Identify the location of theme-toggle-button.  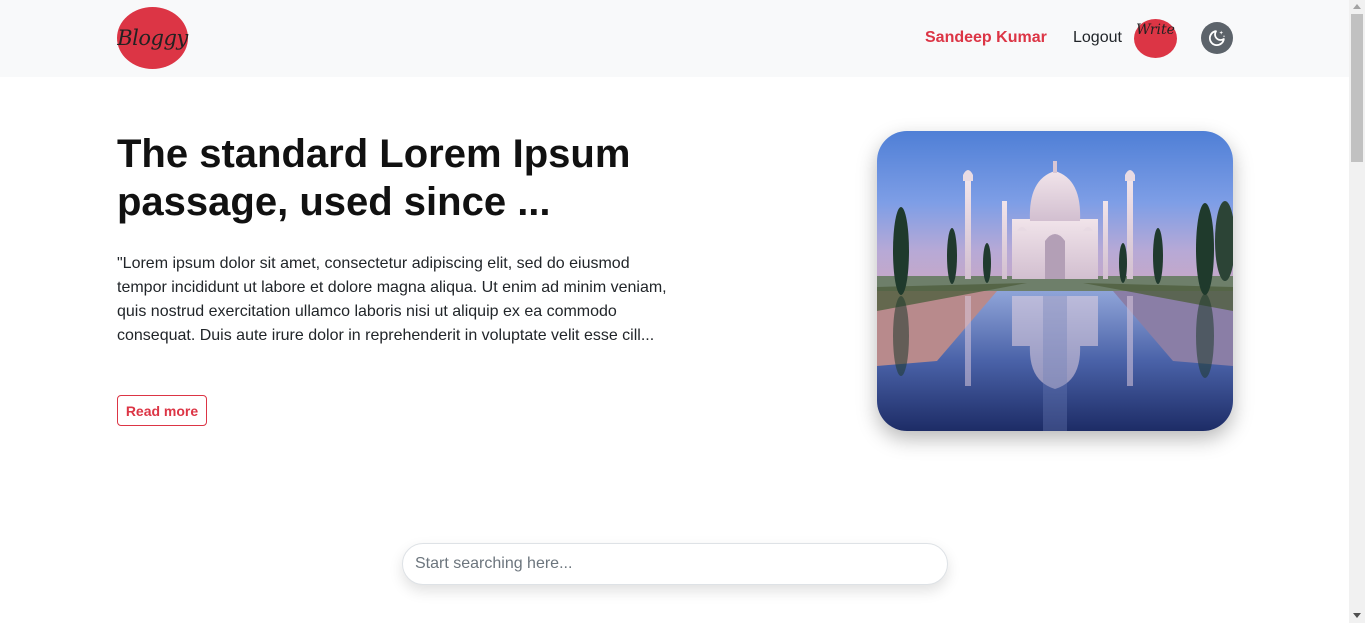
(1217, 38).